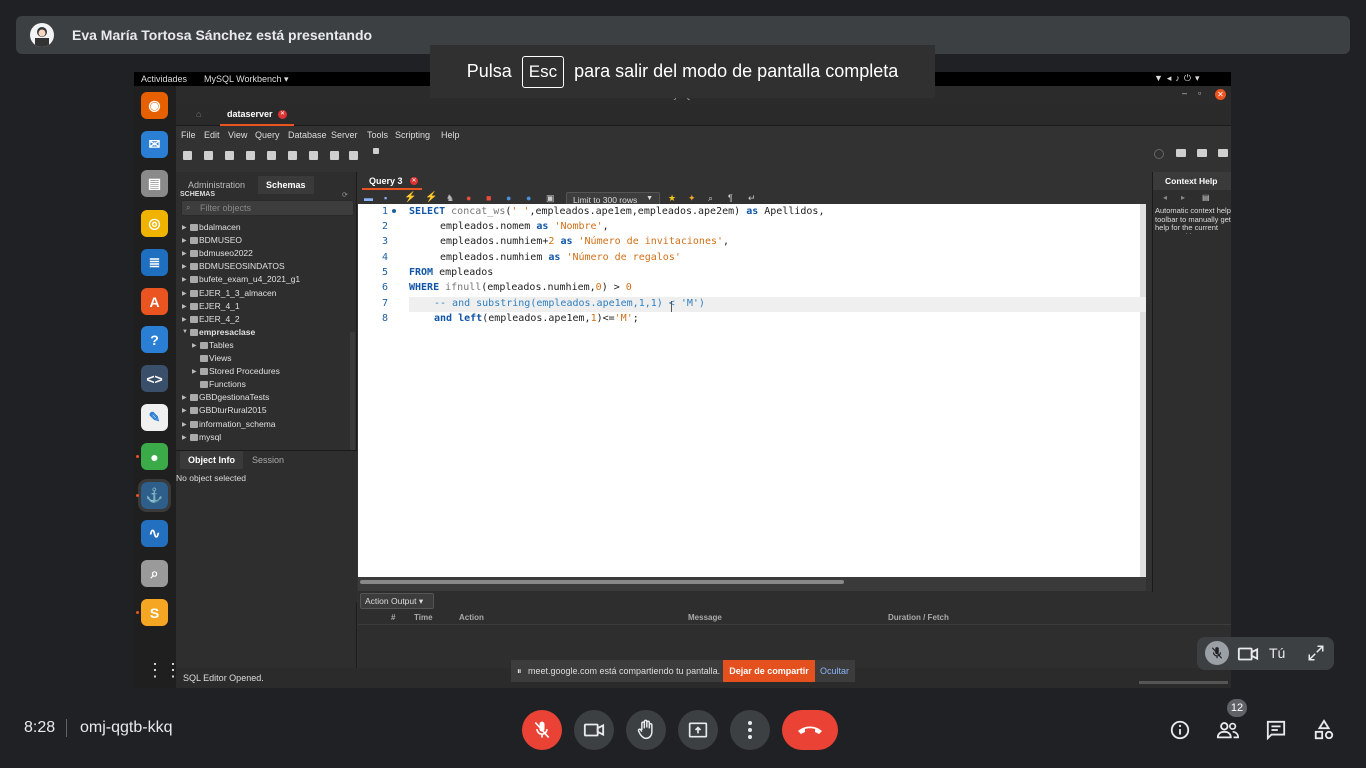 This screenshot has width=1366, height=768. I want to click on stop-sharing-button: Dejar de compartir, so click(769, 671).